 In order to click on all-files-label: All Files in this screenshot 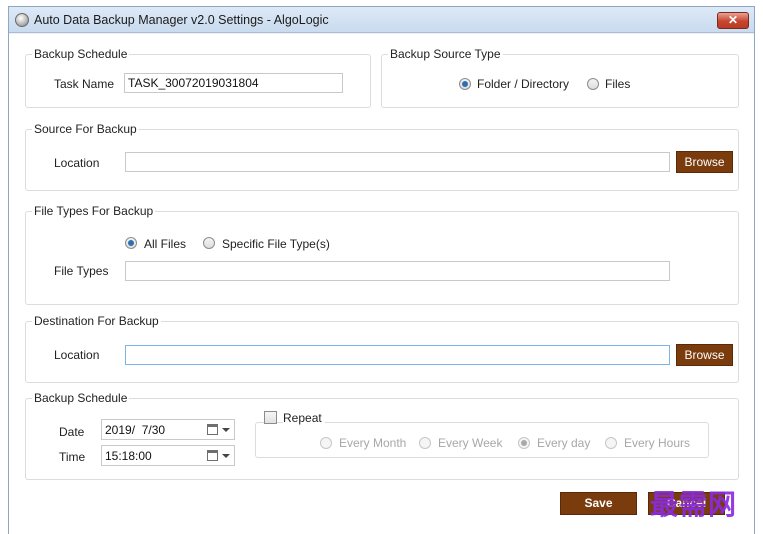, I will do `click(165, 244)`.